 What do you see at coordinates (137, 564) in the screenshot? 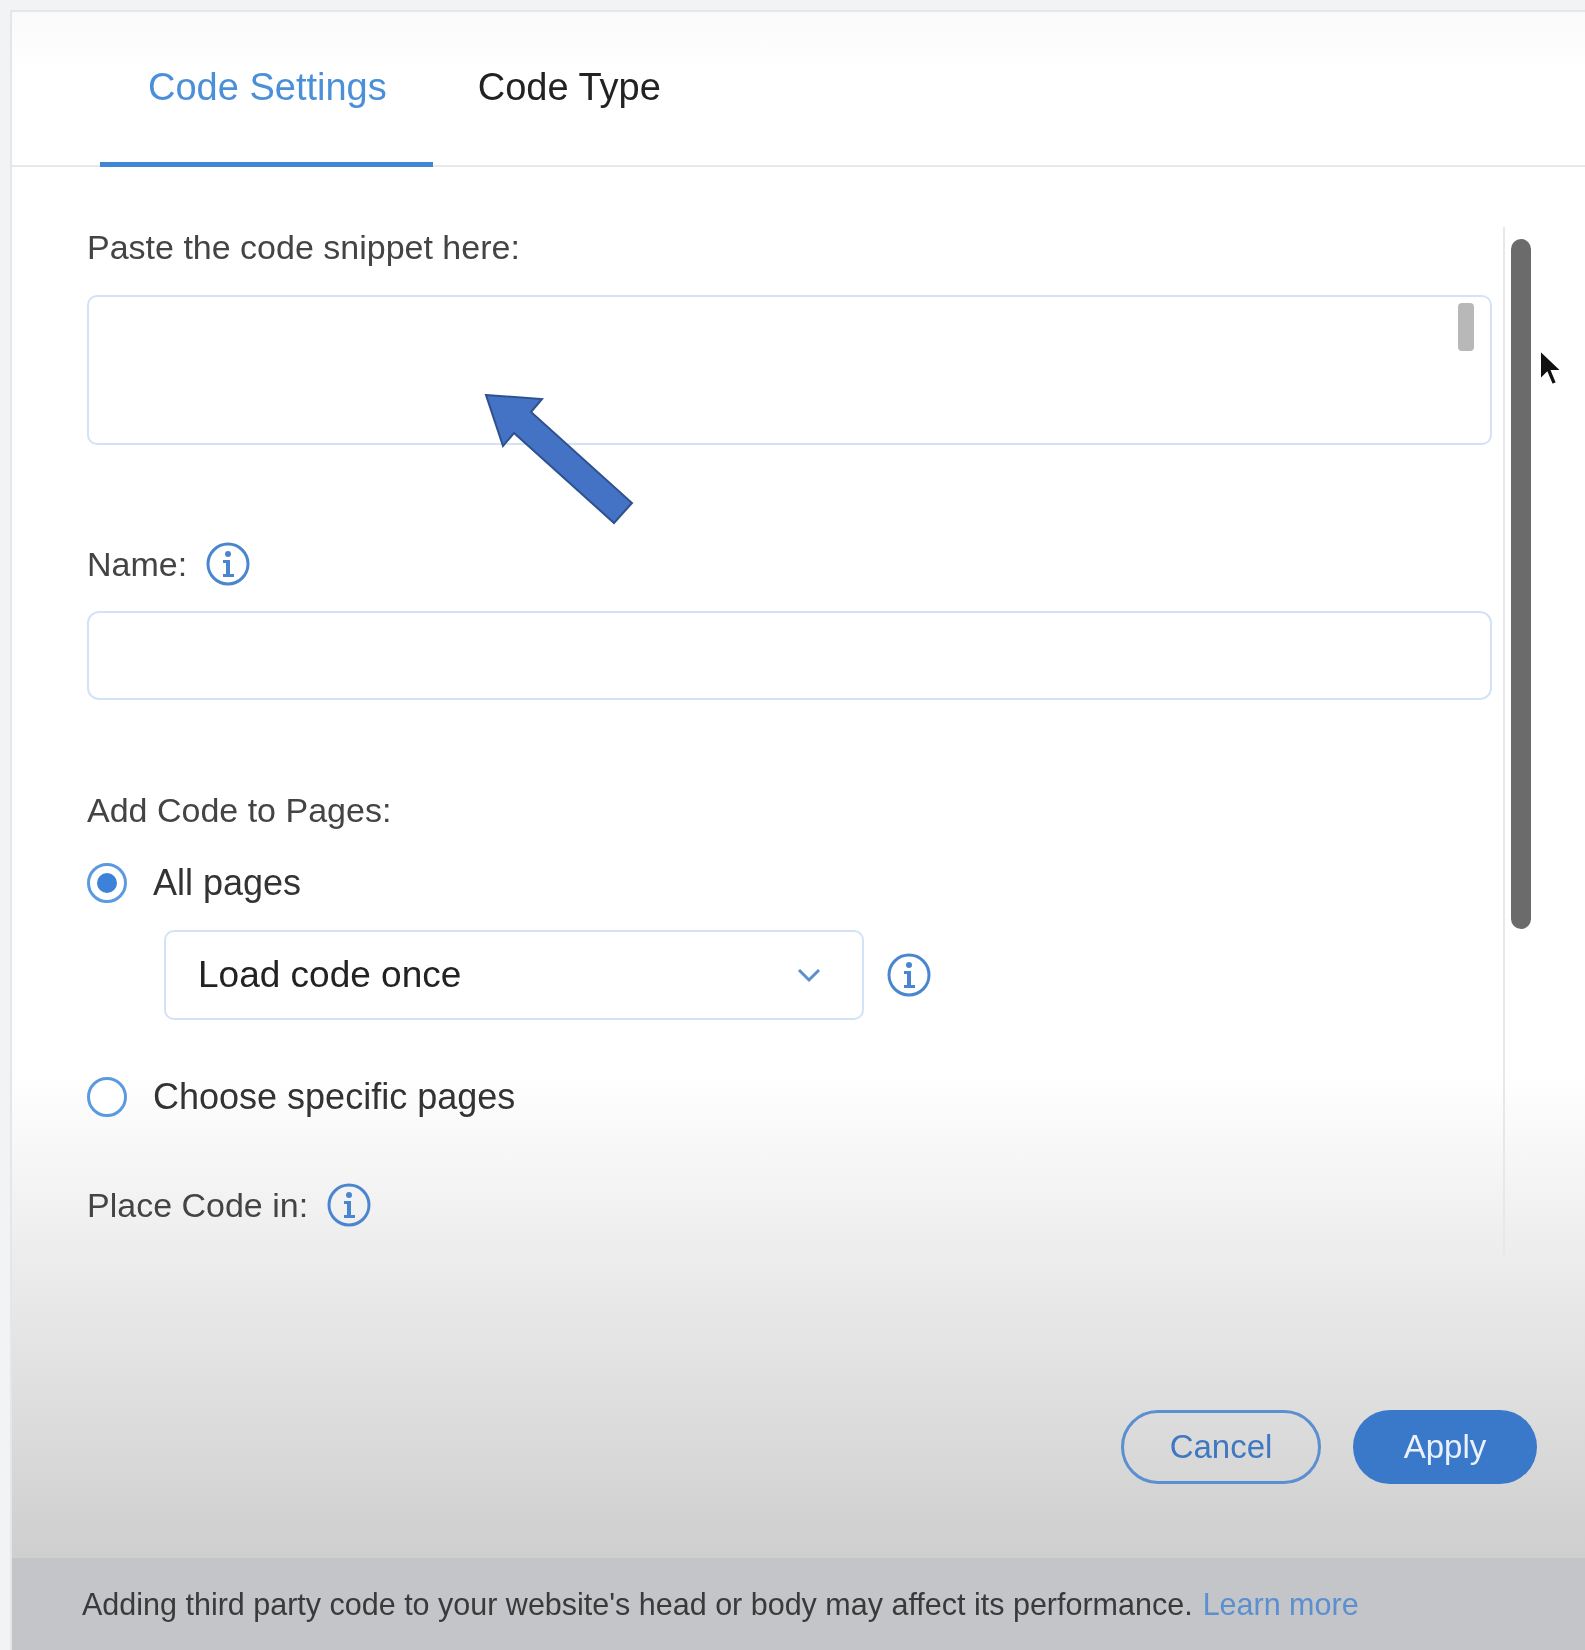
I see `field-label: Name:` at bounding box center [137, 564].